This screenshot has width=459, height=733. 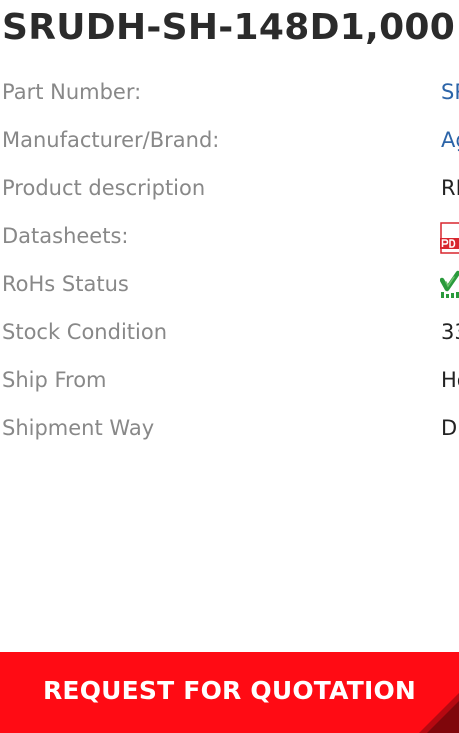 What do you see at coordinates (450, 92) in the screenshot?
I see `part-number-link: SR` at bounding box center [450, 92].